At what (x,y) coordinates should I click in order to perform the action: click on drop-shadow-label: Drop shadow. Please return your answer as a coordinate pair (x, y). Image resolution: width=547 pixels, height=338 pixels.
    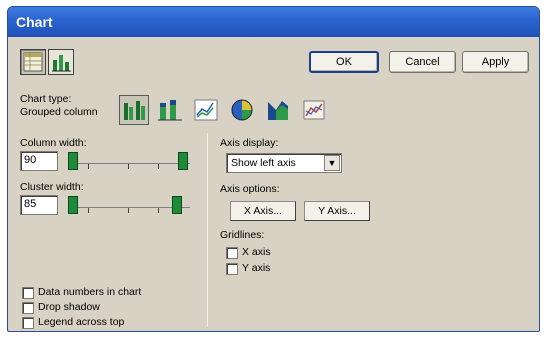
    Looking at the image, I should click on (69, 307).